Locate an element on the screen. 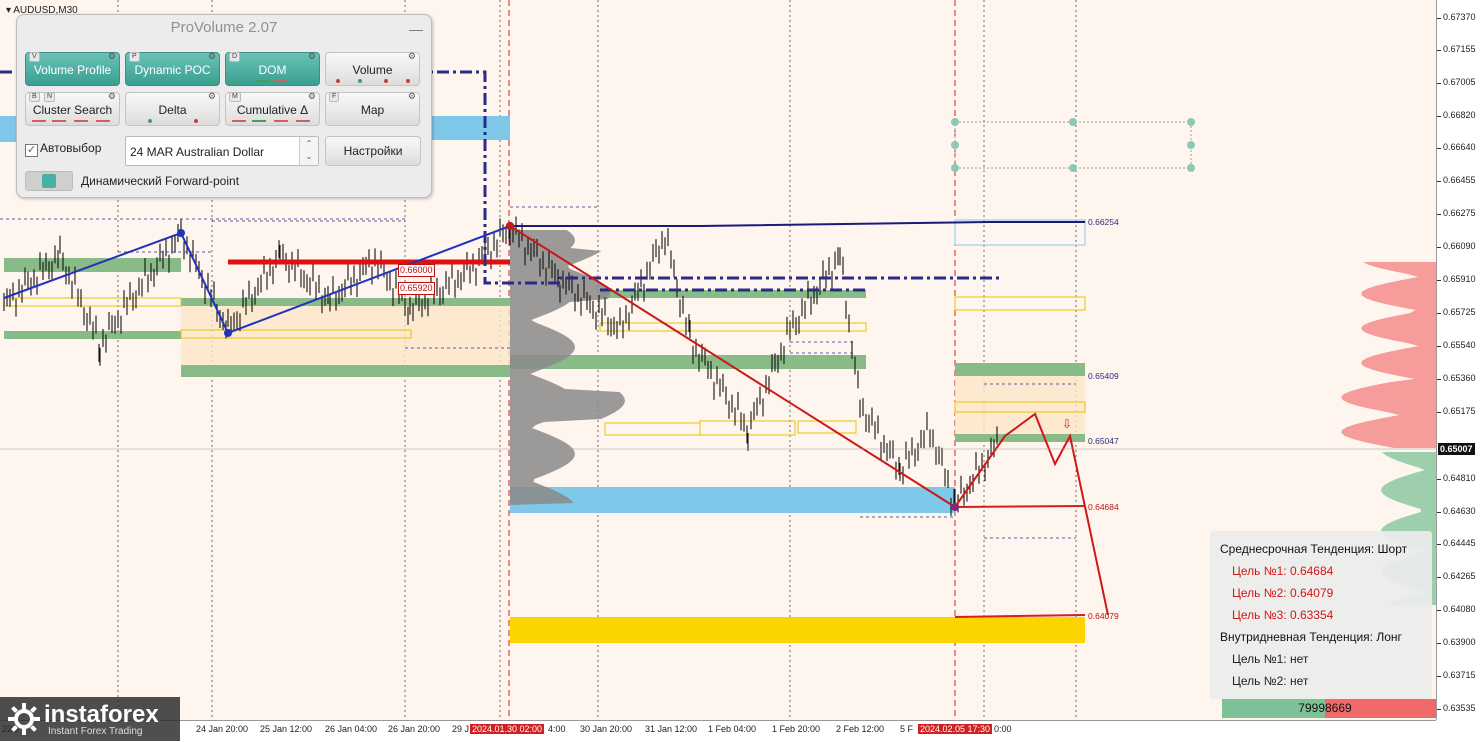 The width and height of the screenshot is (1484, 742). price-tick: 0.65725 is located at coordinates (1456, 312).